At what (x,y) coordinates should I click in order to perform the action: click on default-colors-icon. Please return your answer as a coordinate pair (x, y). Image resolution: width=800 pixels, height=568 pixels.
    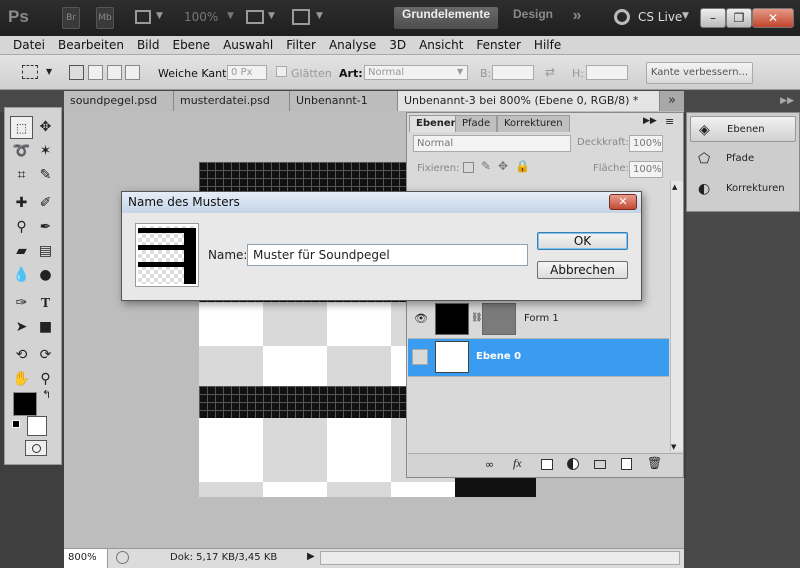
    Looking at the image, I should click on (16, 424).